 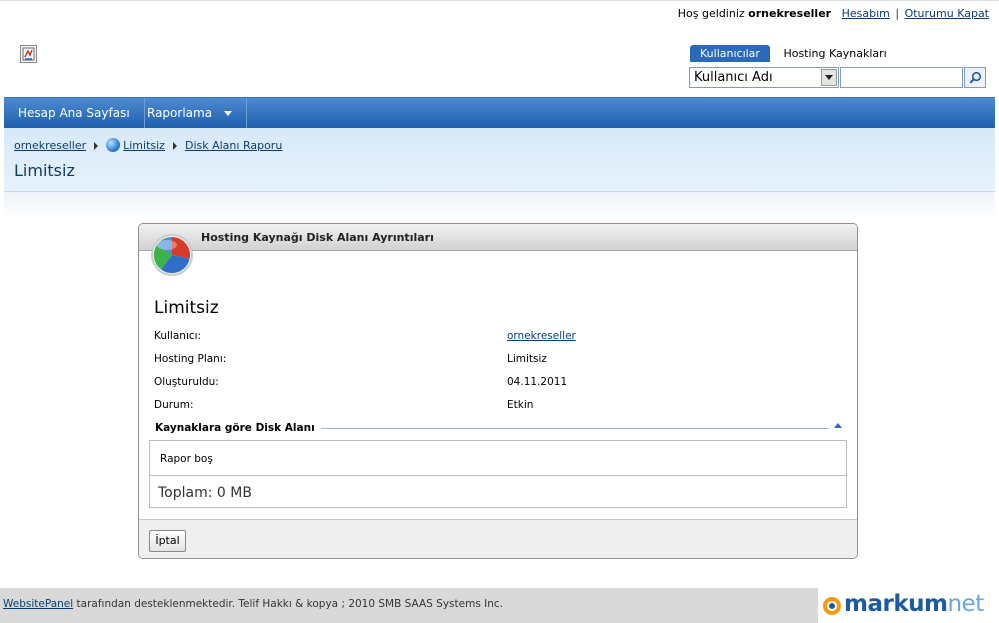 What do you see at coordinates (113, 145) in the screenshot?
I see `globe-icon` at bounding box center [113, 145].